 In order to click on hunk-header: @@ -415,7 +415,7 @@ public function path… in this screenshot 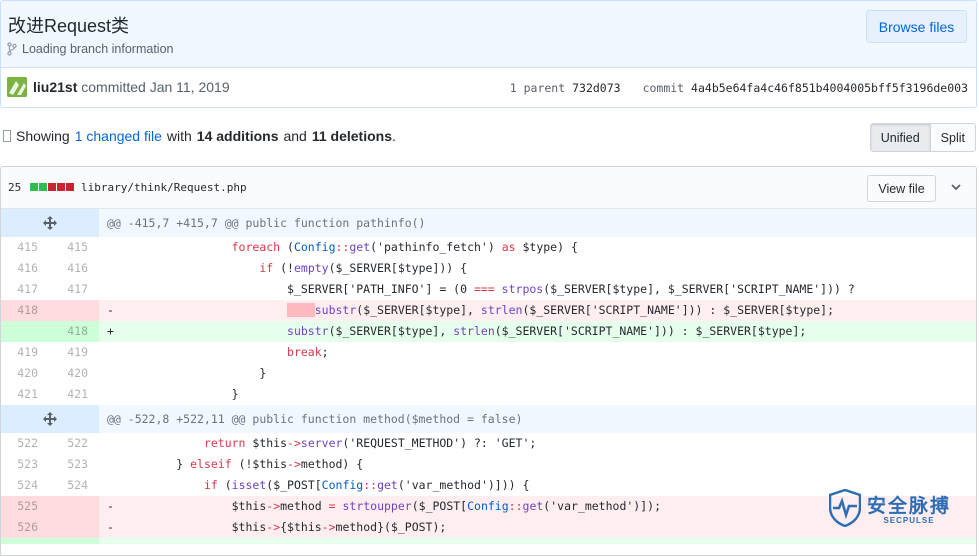, I will do `click(488, 223)`.